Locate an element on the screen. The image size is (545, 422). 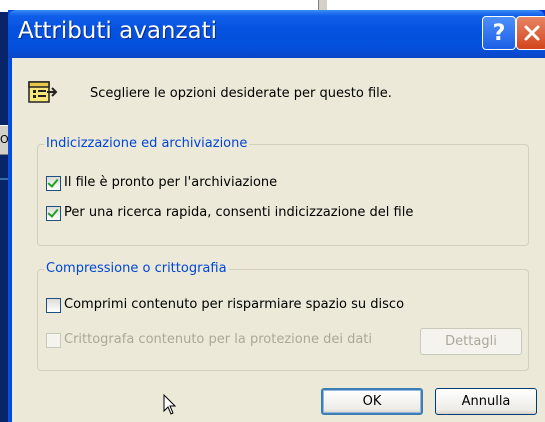
background-window-line is located at coordinates (4, 179).